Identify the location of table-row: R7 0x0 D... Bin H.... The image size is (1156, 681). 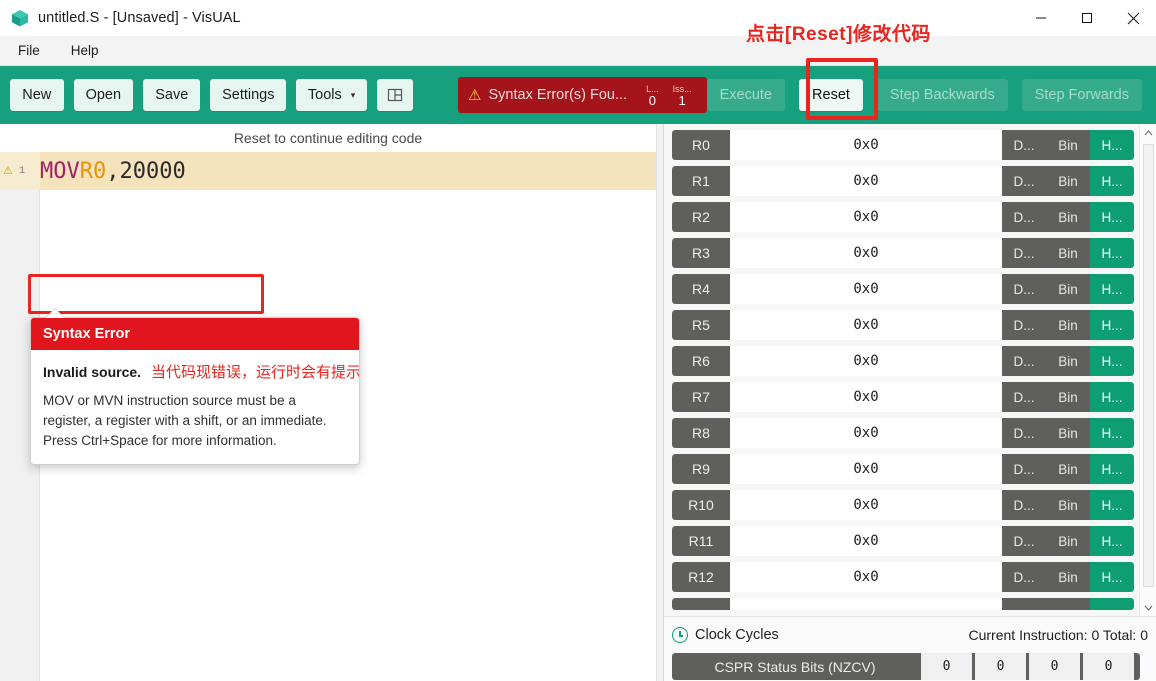
(903, 397).